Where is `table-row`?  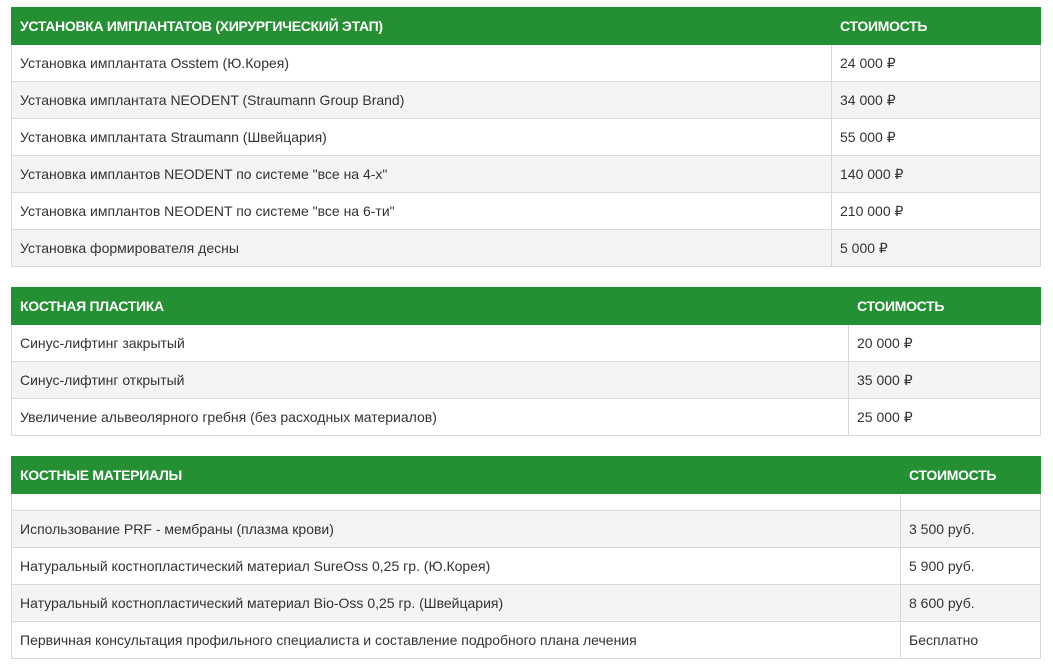 table-row is located at coordinates (526, 502).